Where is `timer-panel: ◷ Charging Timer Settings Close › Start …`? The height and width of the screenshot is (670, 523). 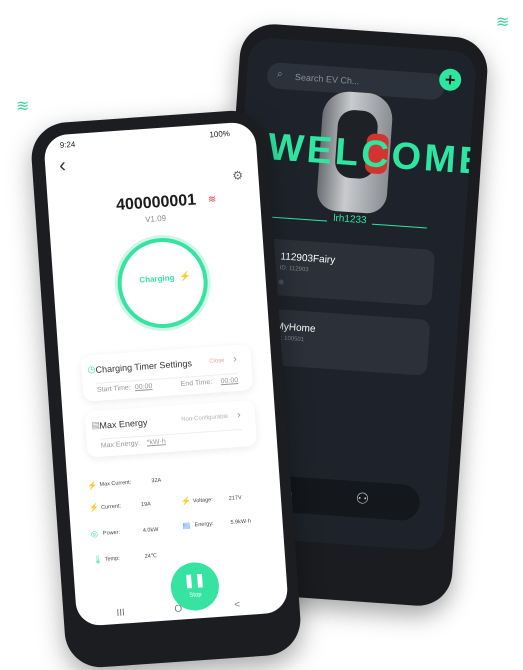 timer-panel: ◷ Charging Timer Settings Close › Start … is located at coordinates (167, 373).